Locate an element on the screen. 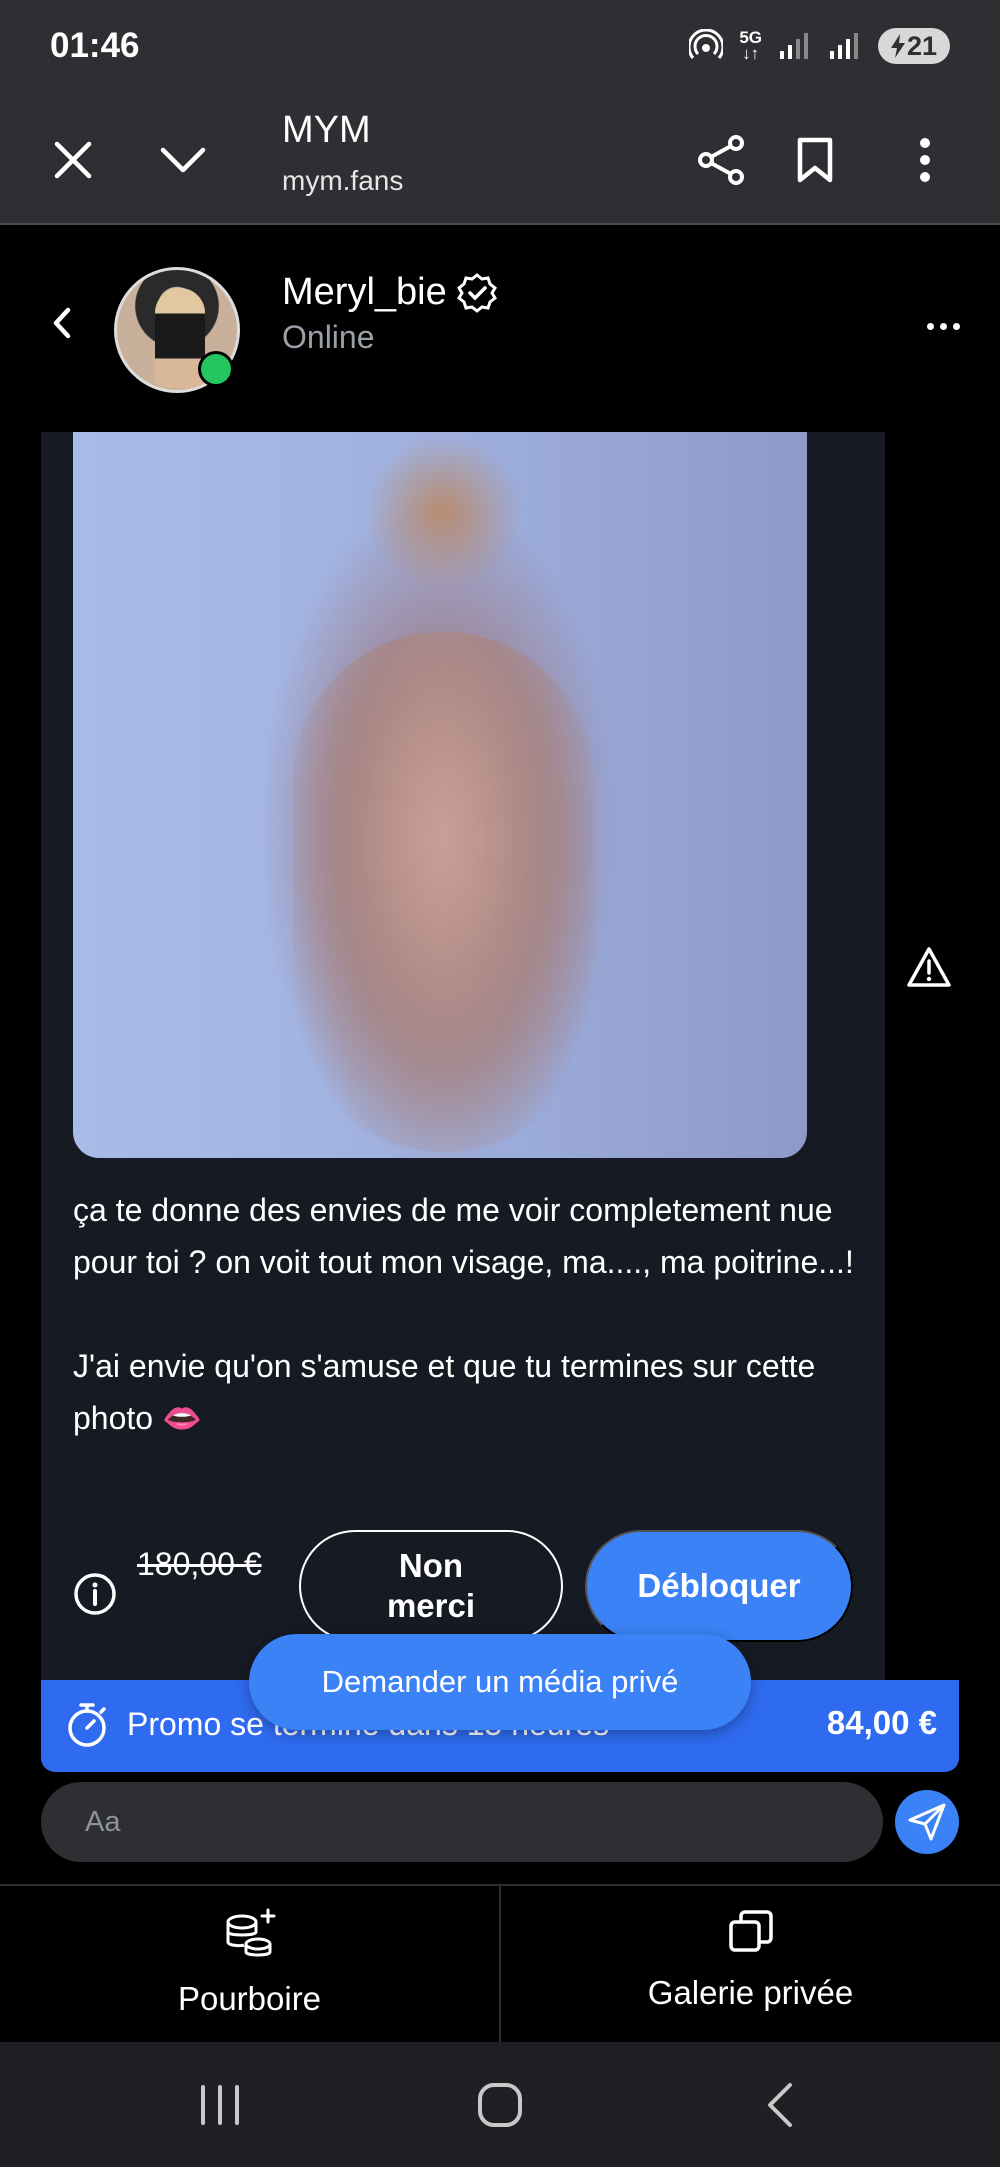  tab-label: Pourboire is located at coordinates (249, 1998).